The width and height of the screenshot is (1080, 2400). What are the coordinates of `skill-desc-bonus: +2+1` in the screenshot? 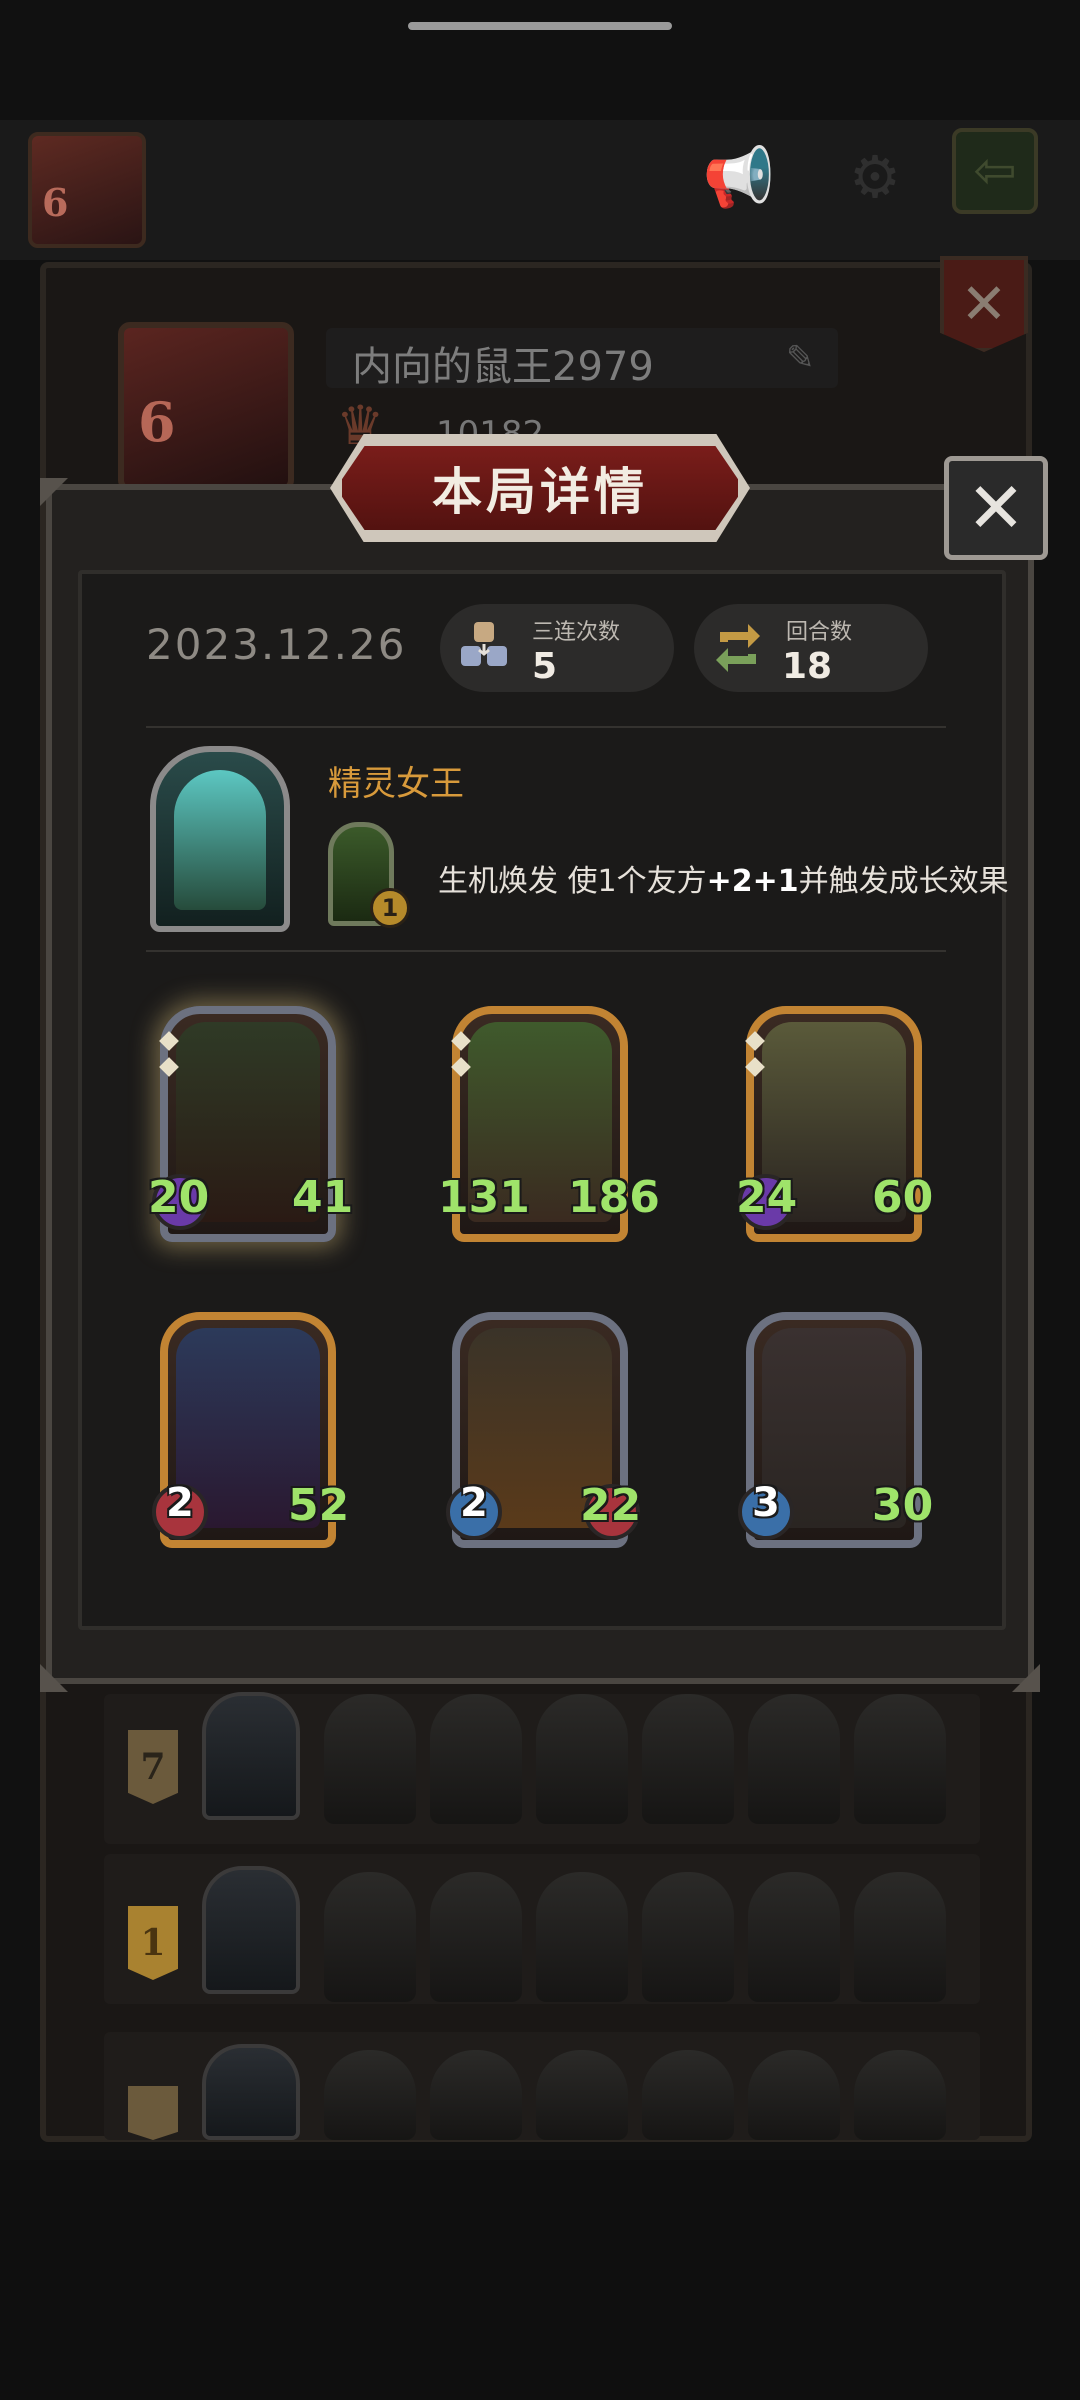 It's located at (752, 881).